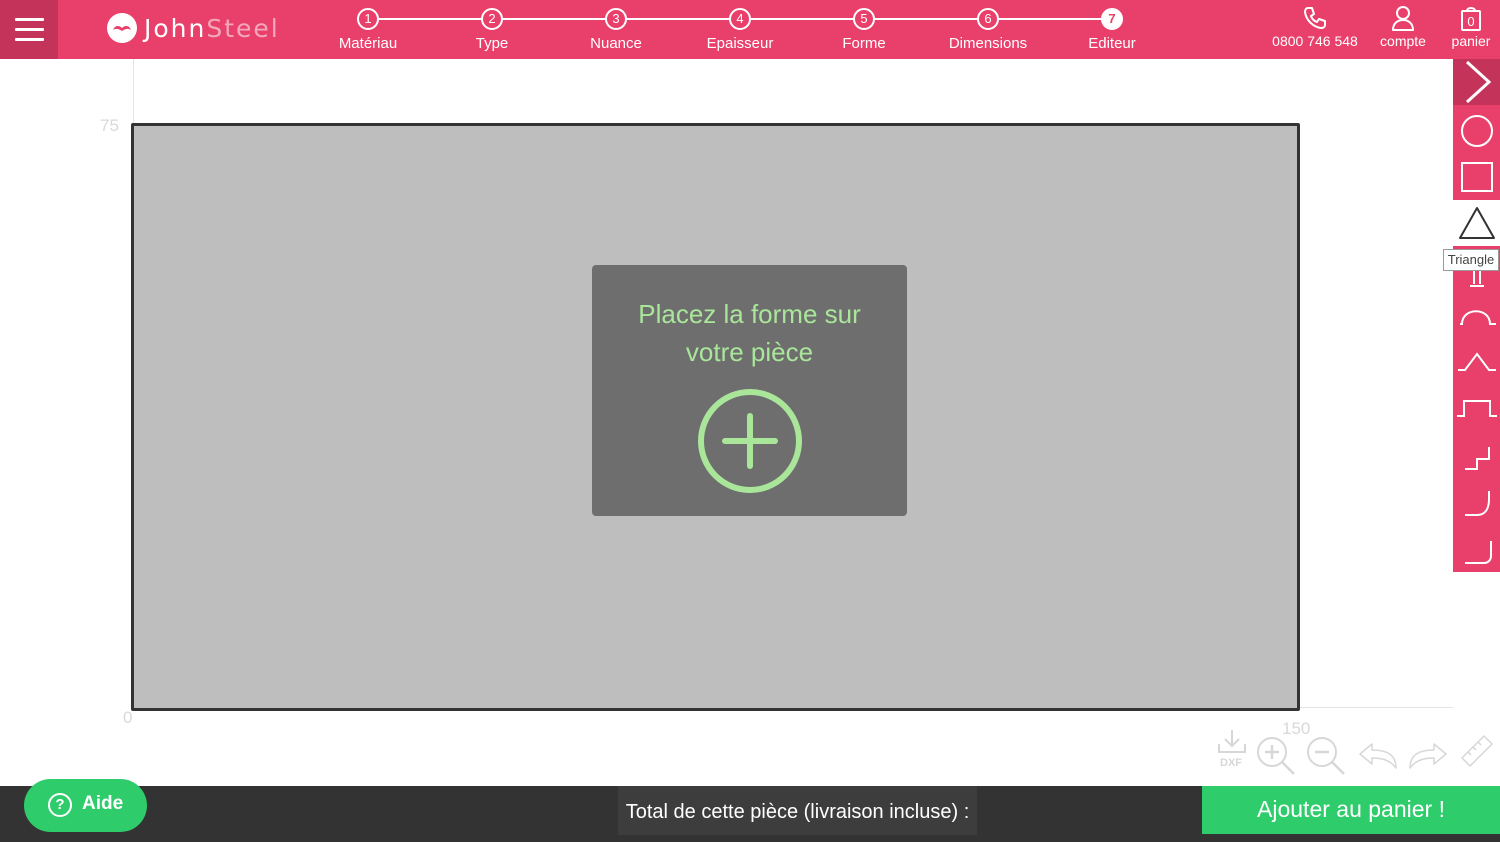 This screenshot has height=842, width=1500. I want to click on curve-corner-icon, so click(1477, 503).